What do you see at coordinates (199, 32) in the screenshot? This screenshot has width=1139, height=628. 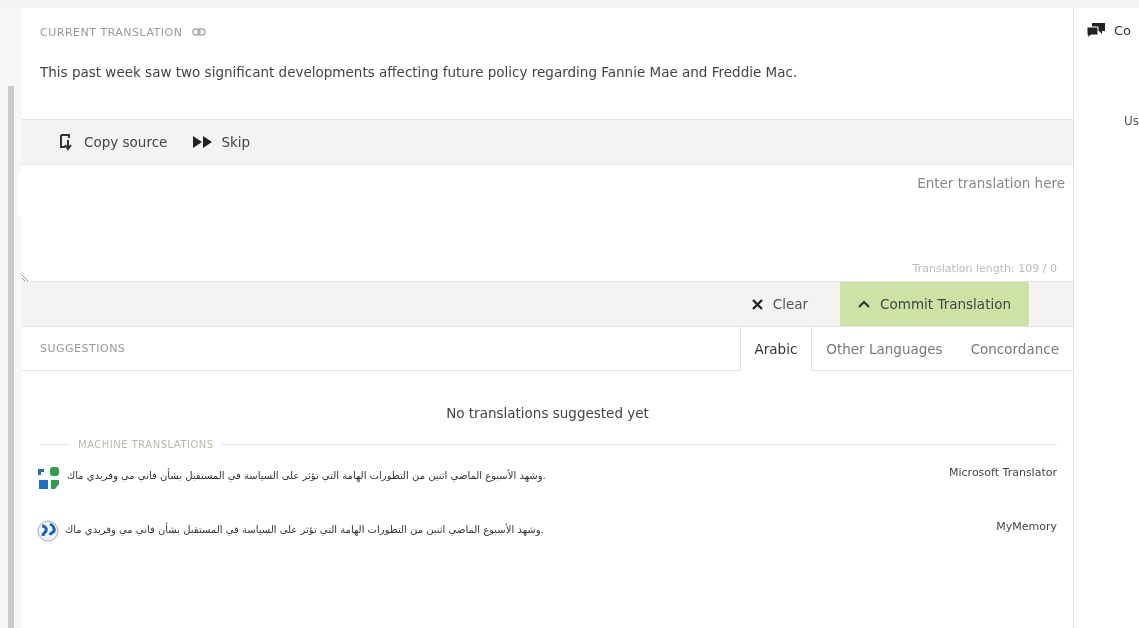 I see `link-icon` at bounding box center [199, 32].